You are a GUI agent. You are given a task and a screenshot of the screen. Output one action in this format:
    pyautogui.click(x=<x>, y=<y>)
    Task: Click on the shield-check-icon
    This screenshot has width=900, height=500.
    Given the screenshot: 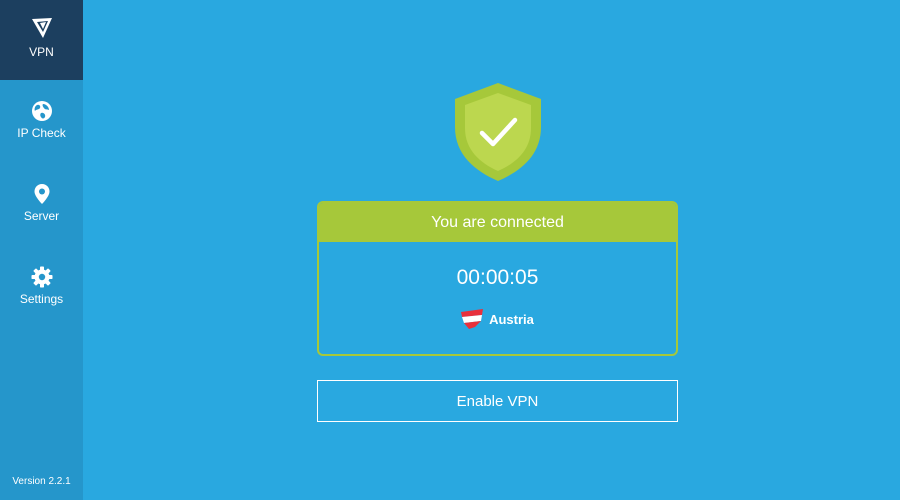 What is the action you would take?
    pyautogui.click(x=498, y=132)
    